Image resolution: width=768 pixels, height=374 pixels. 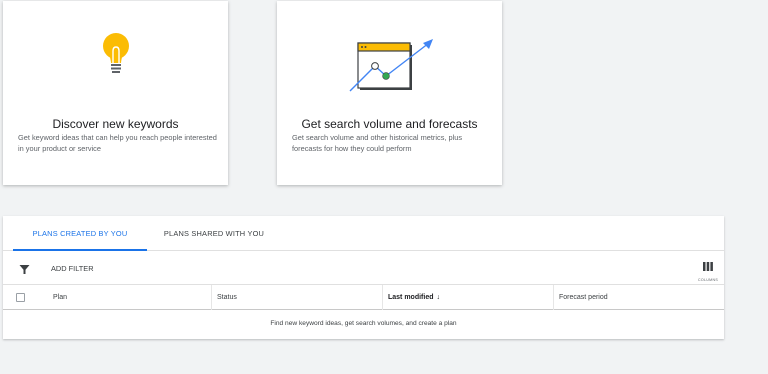 What do you see at coordinates (214, 233) in the screenshot?
I see `tab-plans-shared-with-you: PLANS SHARED WITH YOU` at bounding box center [214, 233].